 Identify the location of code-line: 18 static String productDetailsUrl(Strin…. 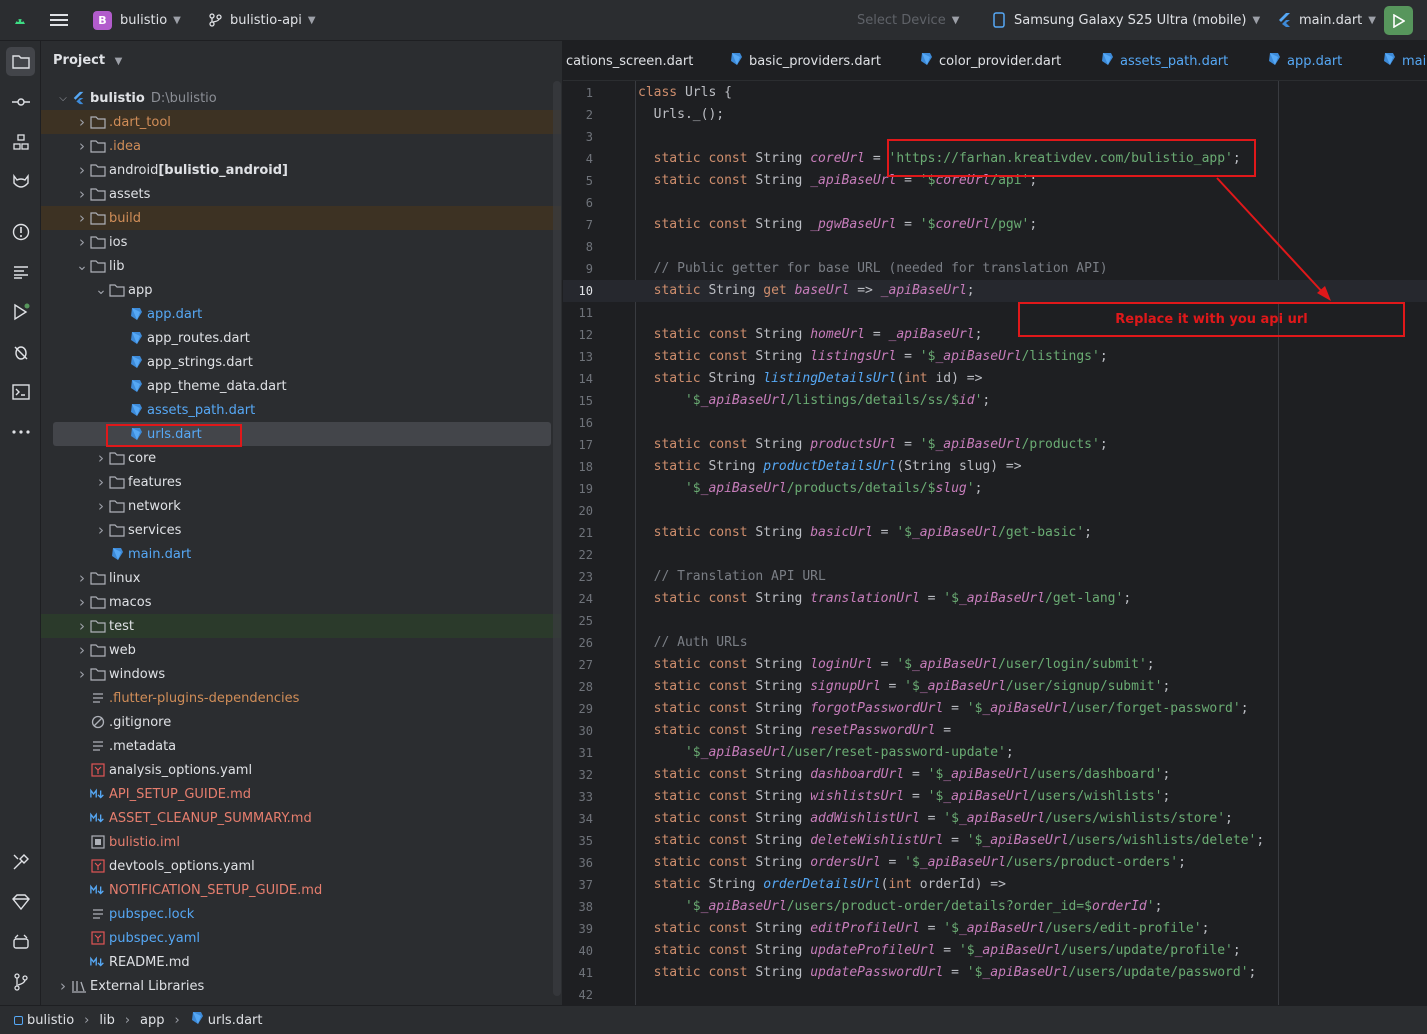
(995, 467).